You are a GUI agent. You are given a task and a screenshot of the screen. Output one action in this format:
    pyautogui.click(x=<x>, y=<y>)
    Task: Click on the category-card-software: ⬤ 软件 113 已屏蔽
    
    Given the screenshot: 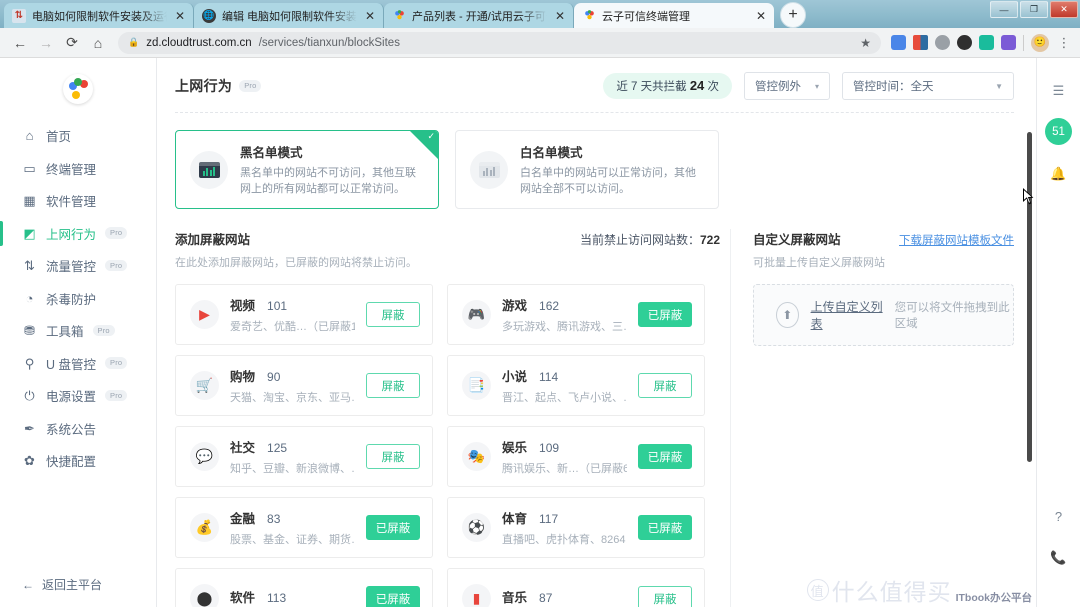 What is the action you would take?
    pyautogui.click(x=304, y=587)
    